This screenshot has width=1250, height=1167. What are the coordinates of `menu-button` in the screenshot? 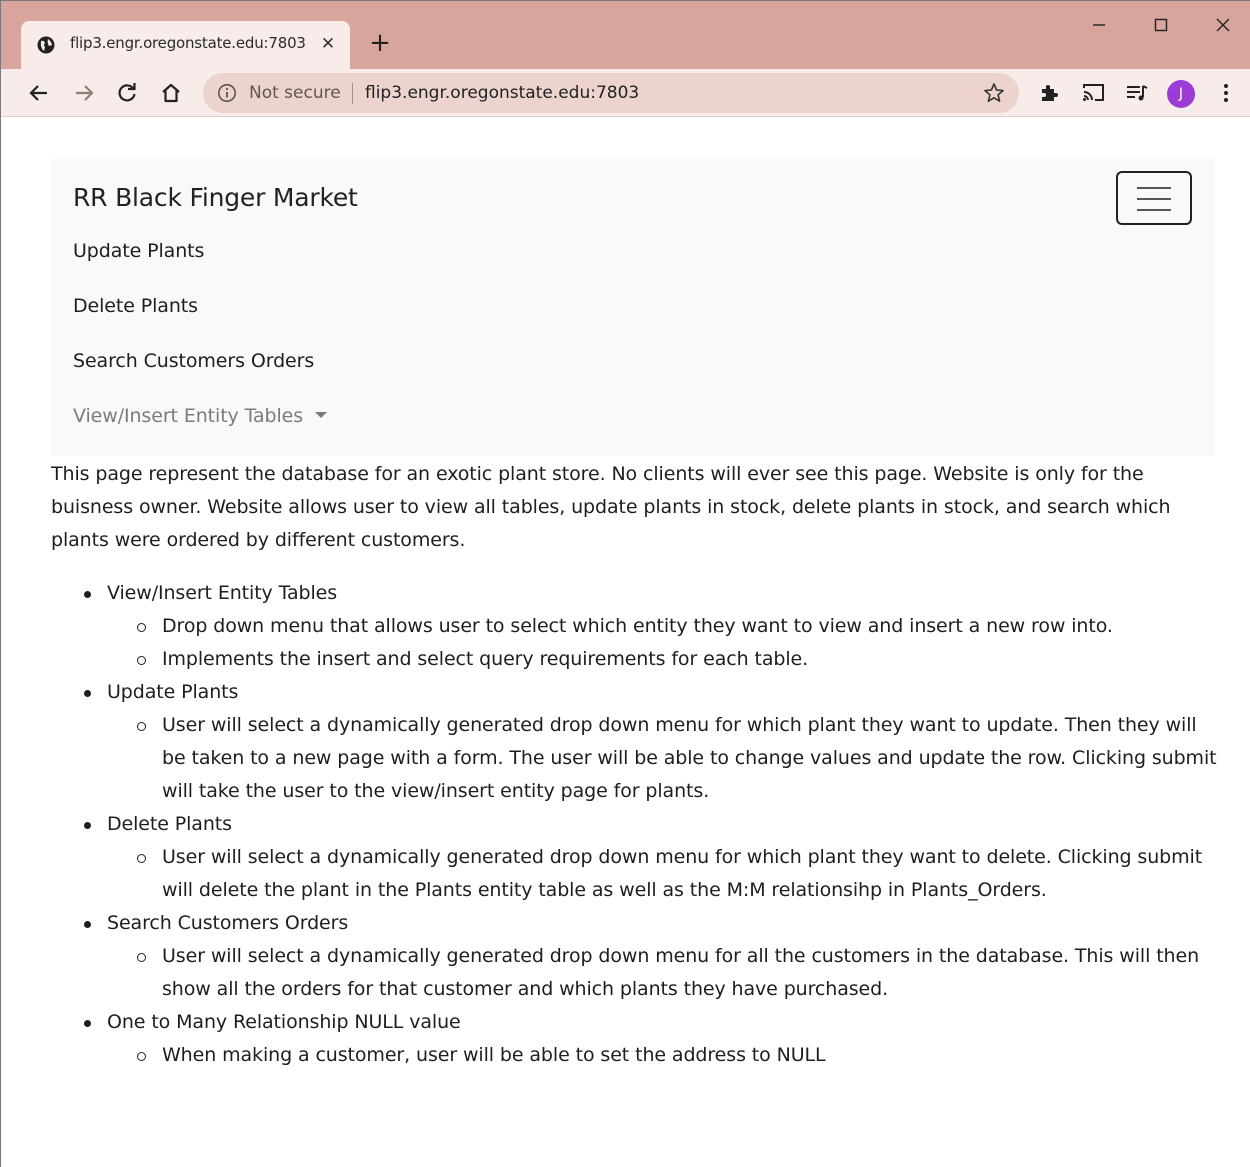 It's located at (1226, 93).